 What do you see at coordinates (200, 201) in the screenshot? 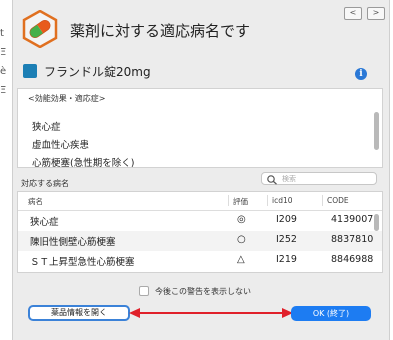
I see `table-header: 病名 評価 icd10 CODE` at bounding box center [200, 201].